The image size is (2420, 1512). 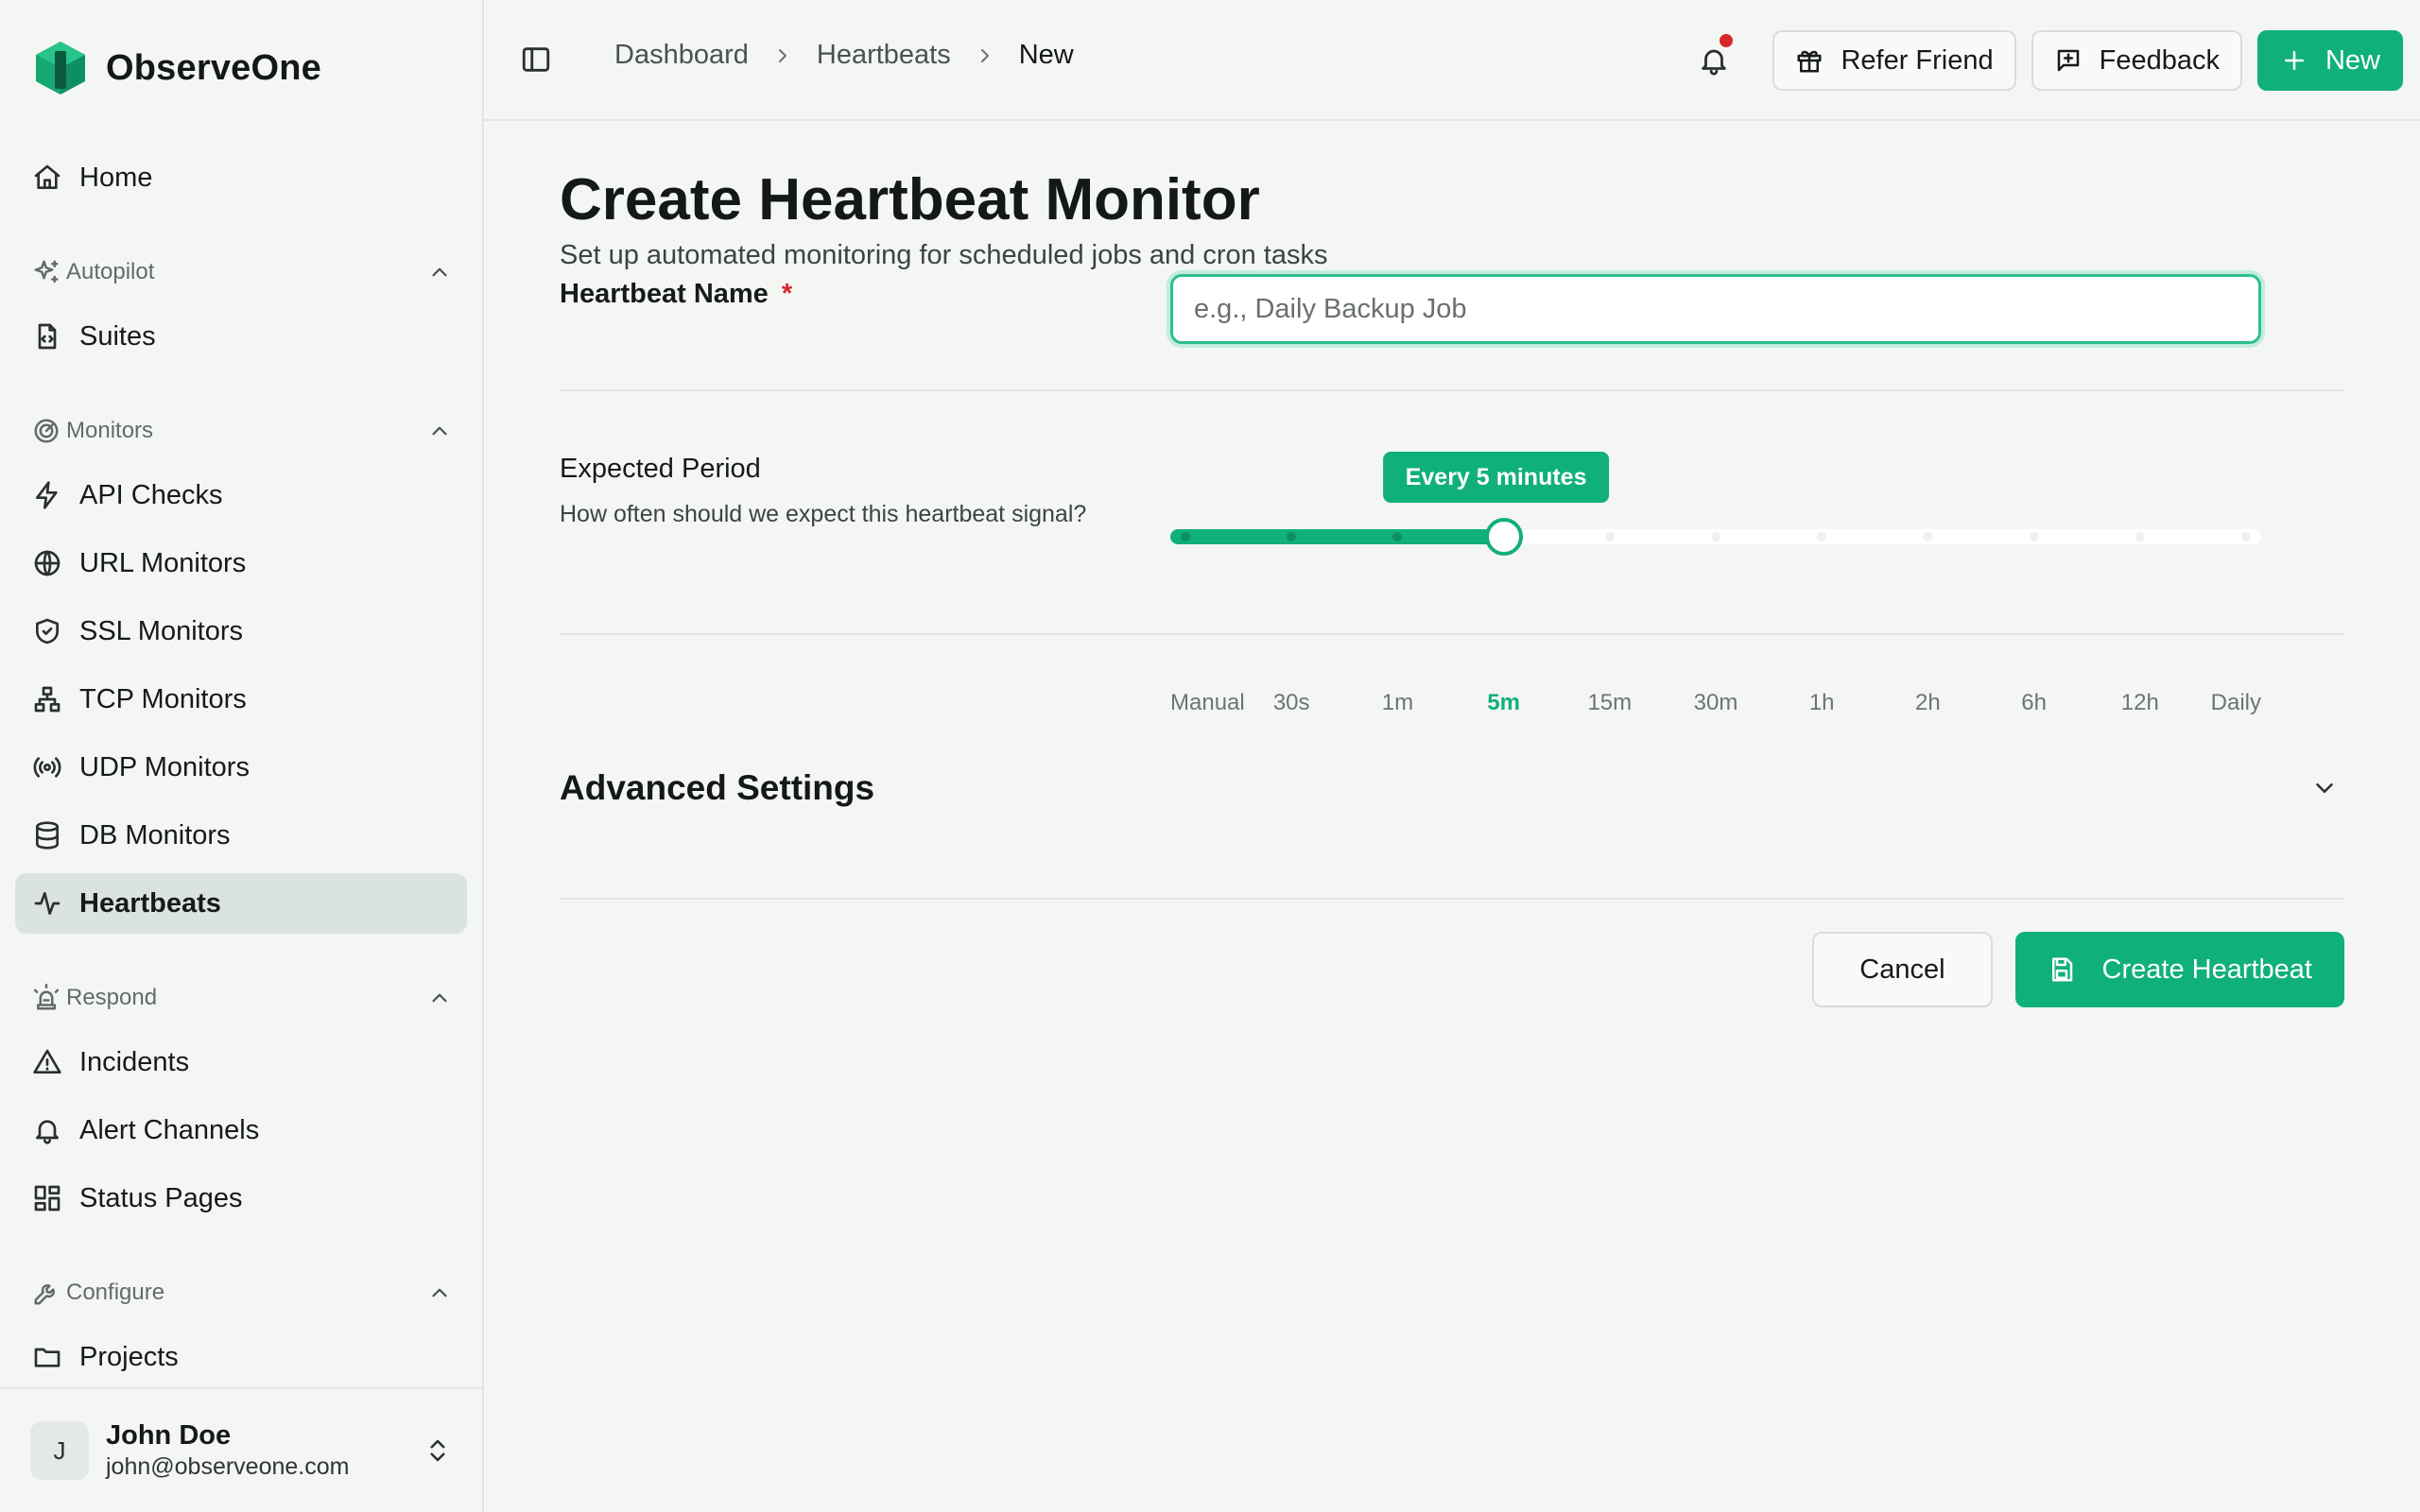 What do you see at coordinates (2159, 60) in the screenshot?
I see `feedback-label: Feedback` at bounding box center [2159, 60].